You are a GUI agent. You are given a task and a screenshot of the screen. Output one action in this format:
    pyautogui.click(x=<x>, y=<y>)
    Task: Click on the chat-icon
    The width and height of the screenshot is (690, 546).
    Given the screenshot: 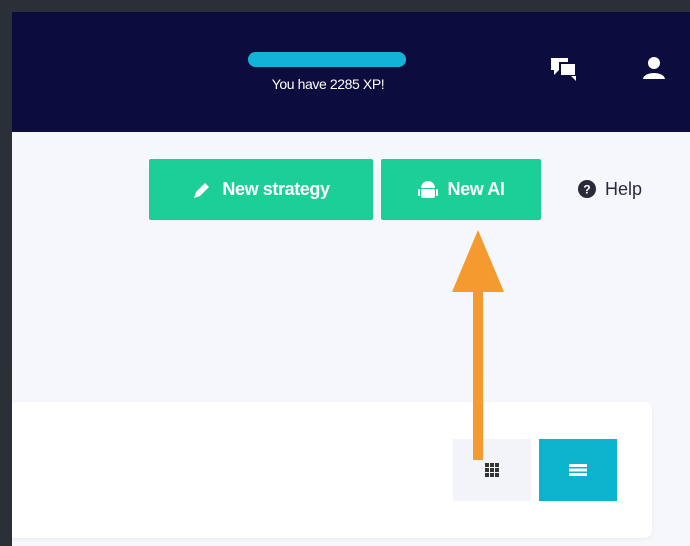 What is the action you would take?
    pyautogui.click(x=564, y=68)
    